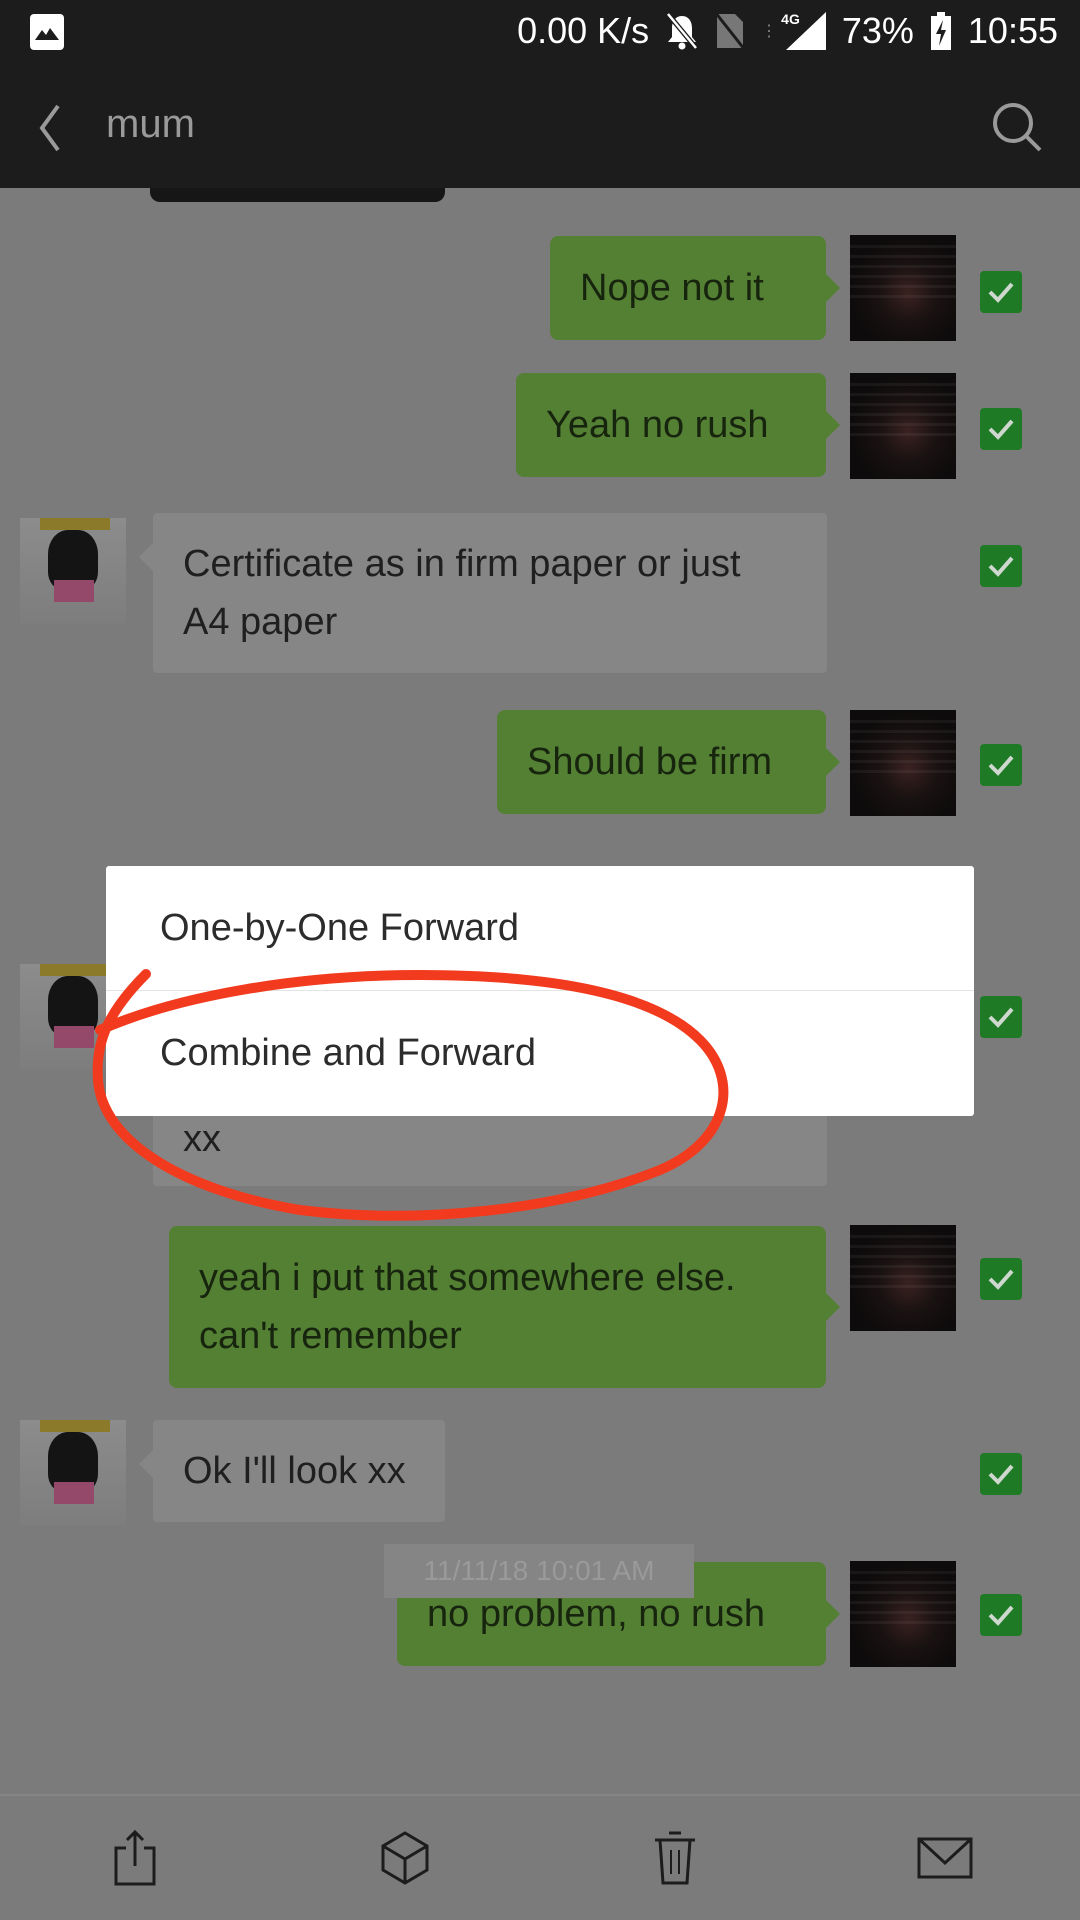 The height and width of the screenshot is (1920, 1080). What do you see at coordinates (668, 762) in the screenshot?
I see `message-bubble: Should be firm` at bounding box center [668, 762].